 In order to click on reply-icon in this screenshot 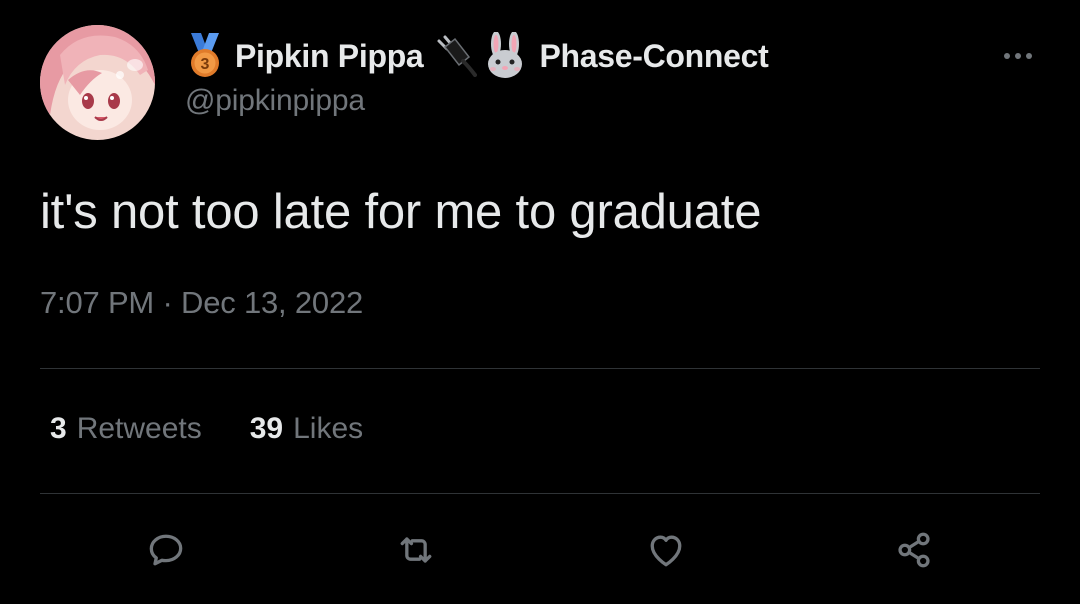, I will do `click(166, 550)`.